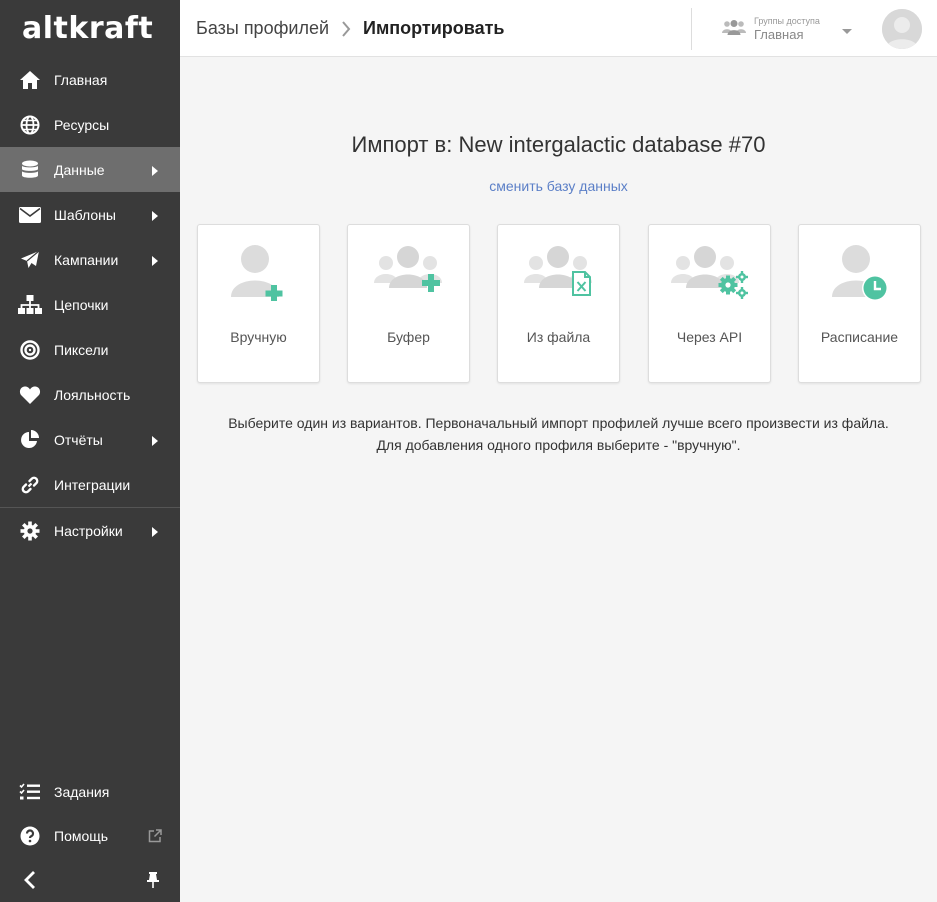 The height and width of the screenshot is (902, 937). What do you see at coordinates (85, 214) in the screenshot?
I see `sidebar-item-label: Шаблоны` at bounding box center [85, 214].